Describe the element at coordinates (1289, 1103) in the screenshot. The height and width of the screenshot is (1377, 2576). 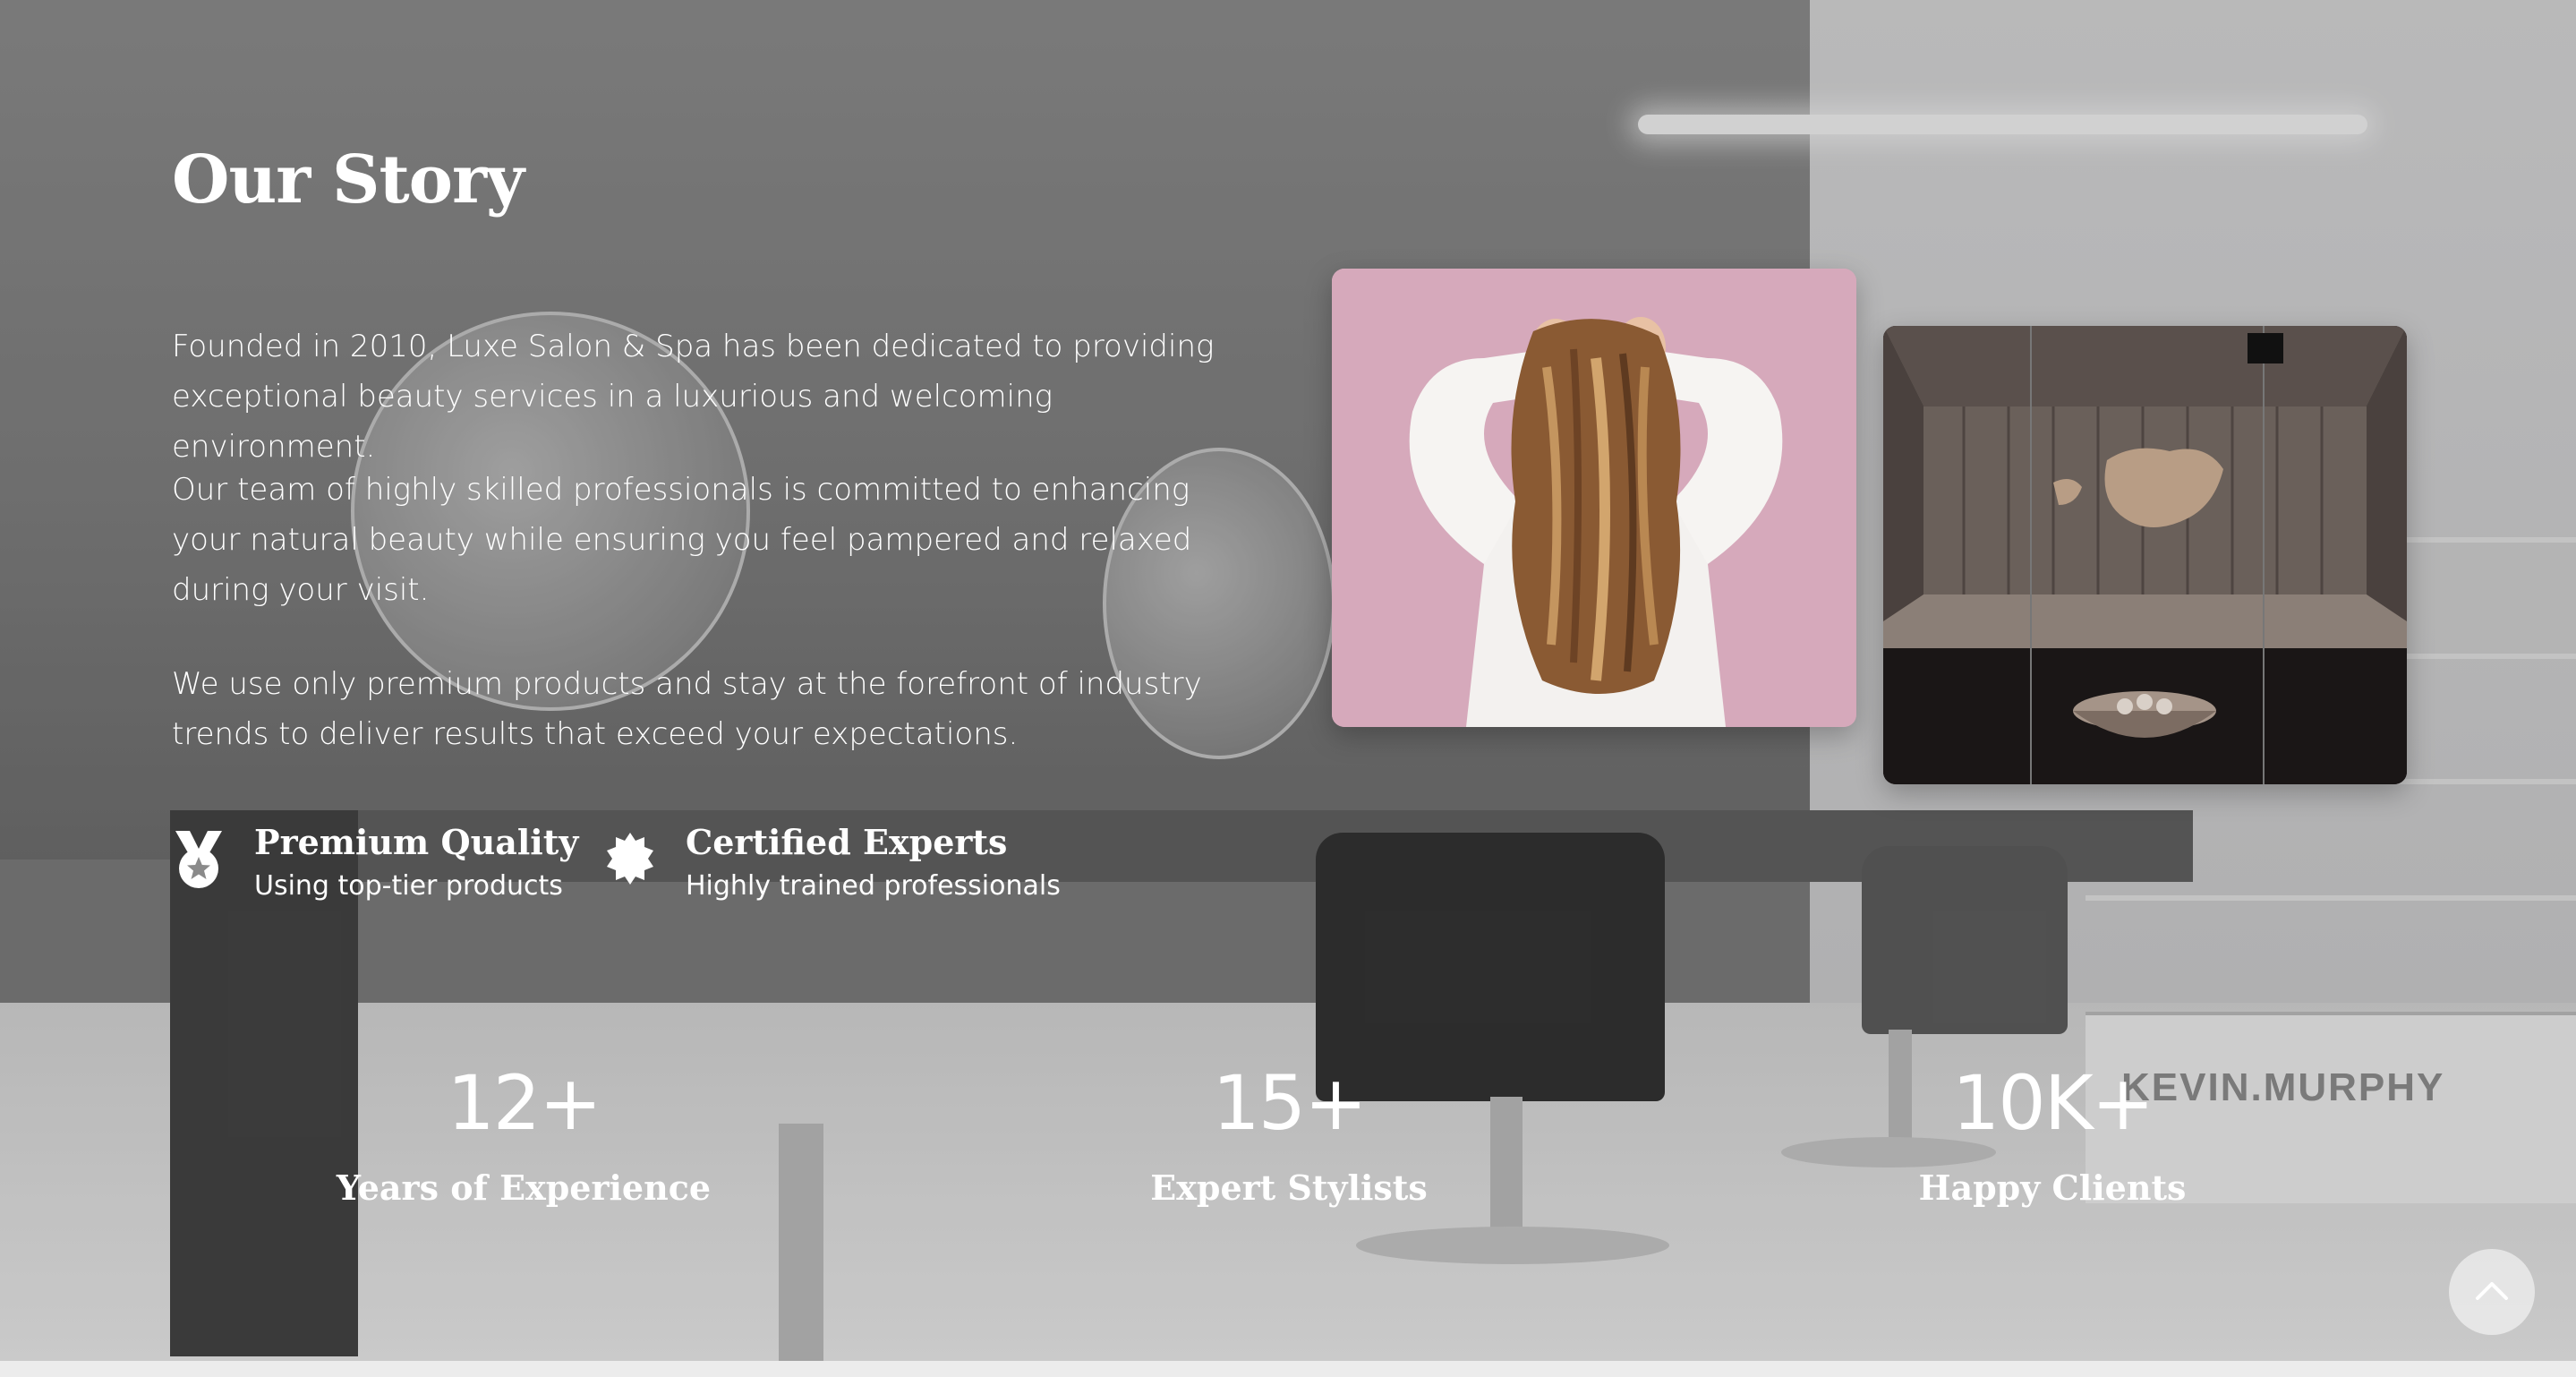
I see `stat-value: 15+` at that location.